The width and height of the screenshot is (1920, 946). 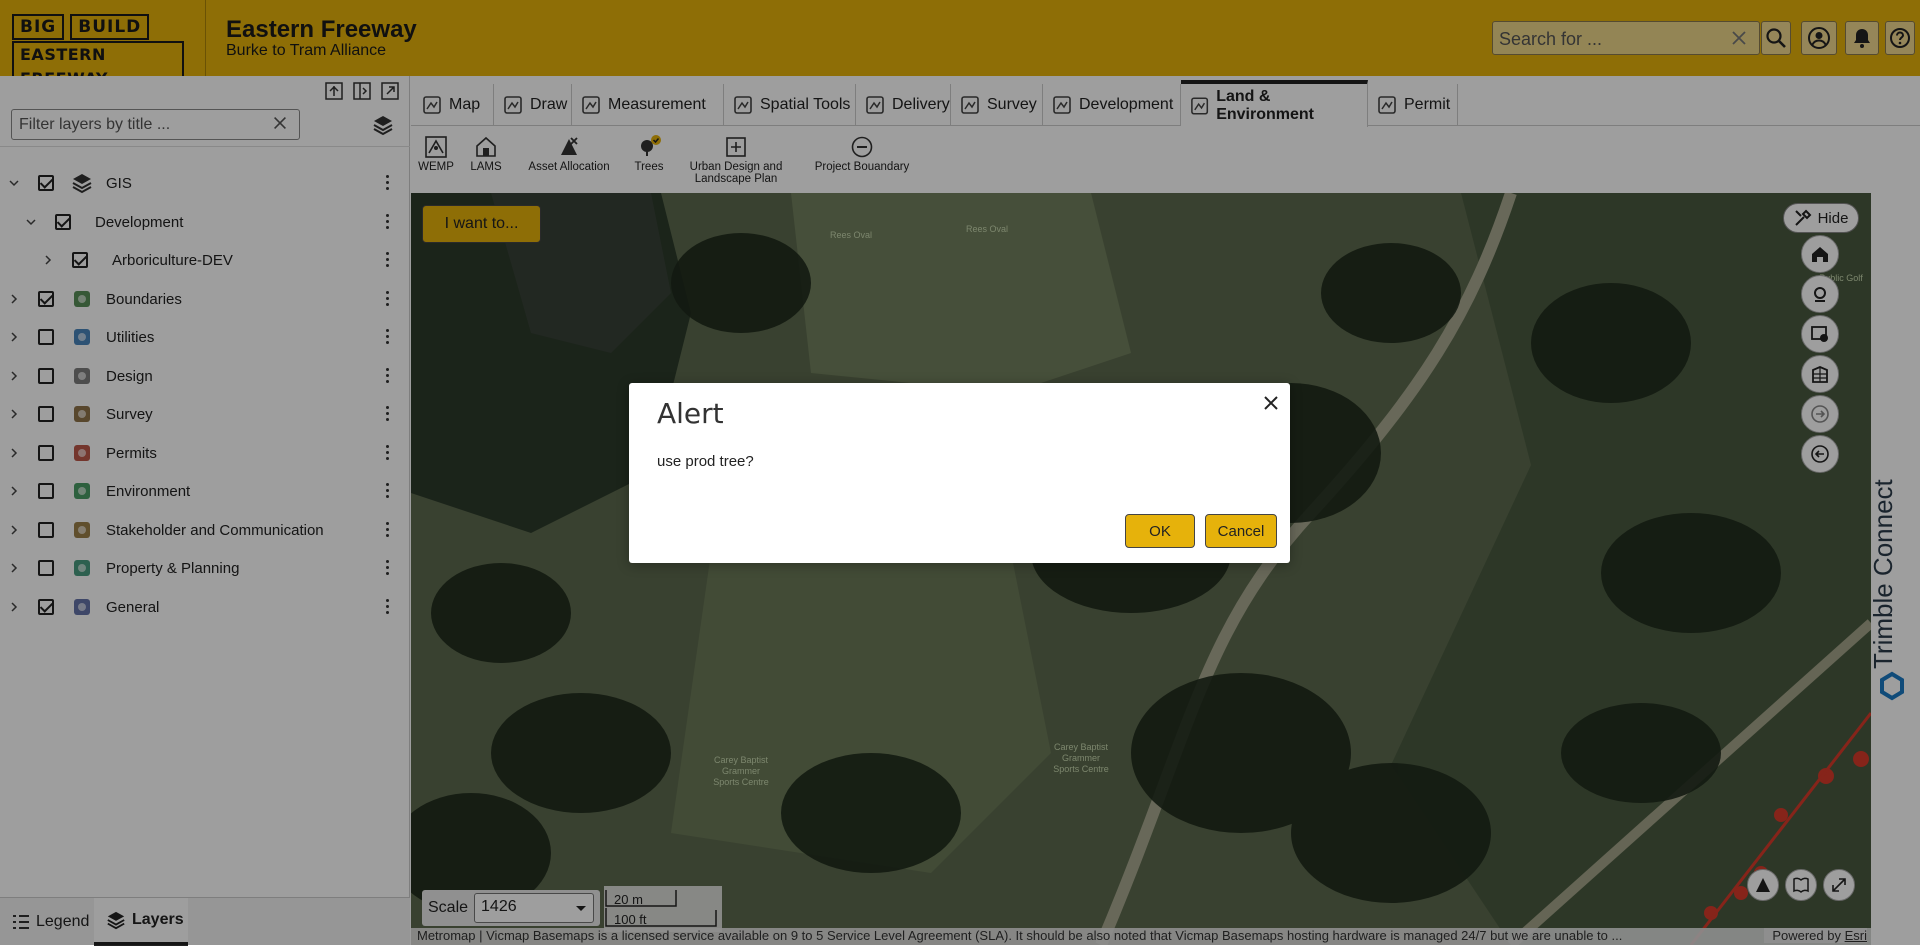 What do you see at coordinates (1160, 531) in the screenshot?
I see `ok-button: OK` at bounding box center [1160, 531].